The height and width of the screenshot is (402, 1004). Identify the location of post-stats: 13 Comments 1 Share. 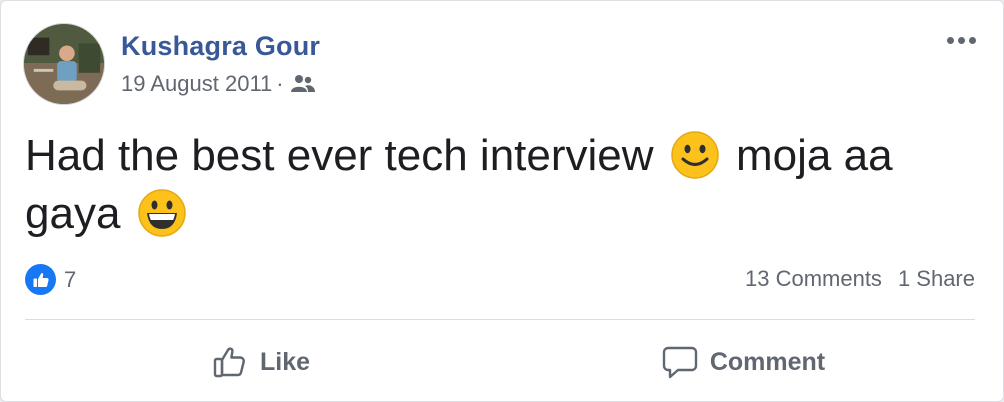
(860, 279).